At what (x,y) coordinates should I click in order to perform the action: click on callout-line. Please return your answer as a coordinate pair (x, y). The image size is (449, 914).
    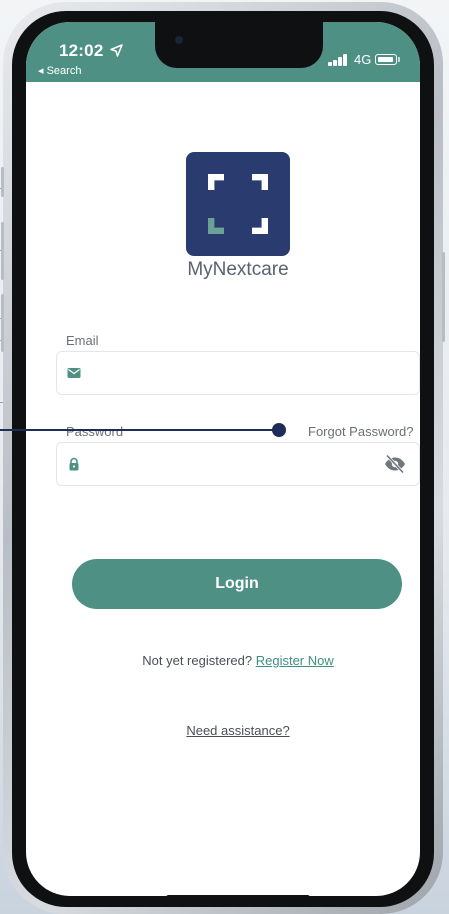
    Looking at the image, I should click on (139, 430).